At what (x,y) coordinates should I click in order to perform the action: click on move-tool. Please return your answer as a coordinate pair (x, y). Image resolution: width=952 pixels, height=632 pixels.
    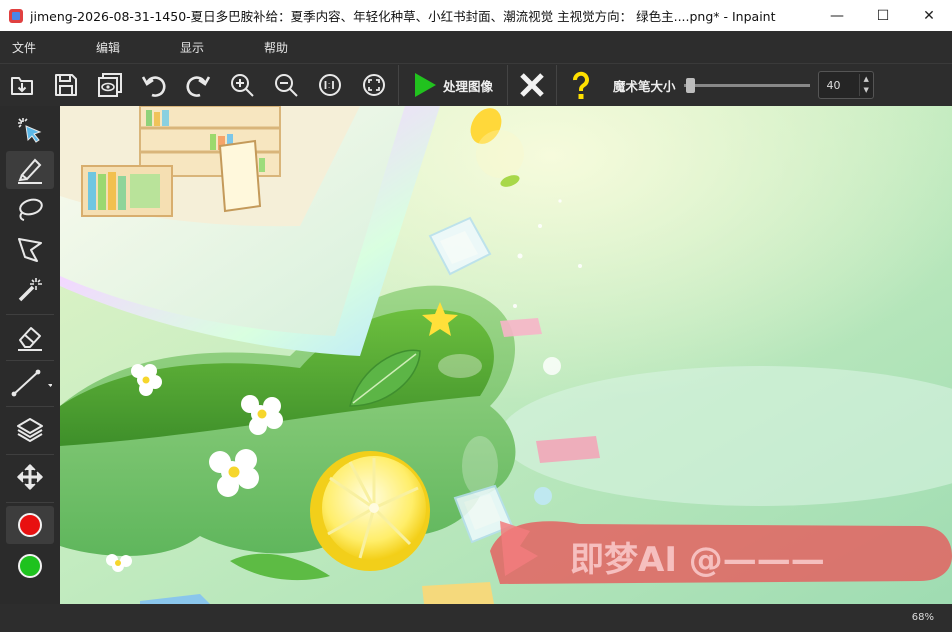
    Looking at the image, I should click on (30, 477).